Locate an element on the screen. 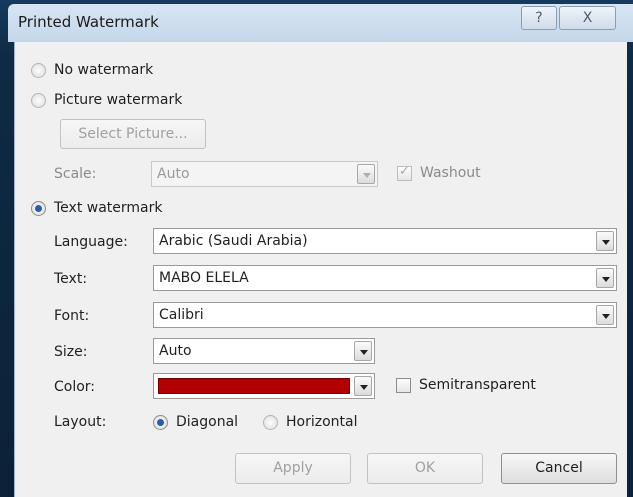  washout-label: Washout is located at coordinates (450, 173).